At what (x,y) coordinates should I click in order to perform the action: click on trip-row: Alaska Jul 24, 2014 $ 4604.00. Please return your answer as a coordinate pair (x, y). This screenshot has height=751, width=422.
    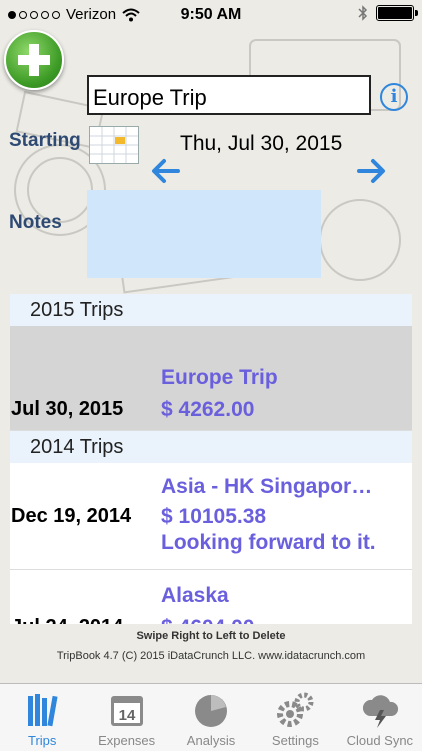
    Looking at the image, I should click on (211, 597).